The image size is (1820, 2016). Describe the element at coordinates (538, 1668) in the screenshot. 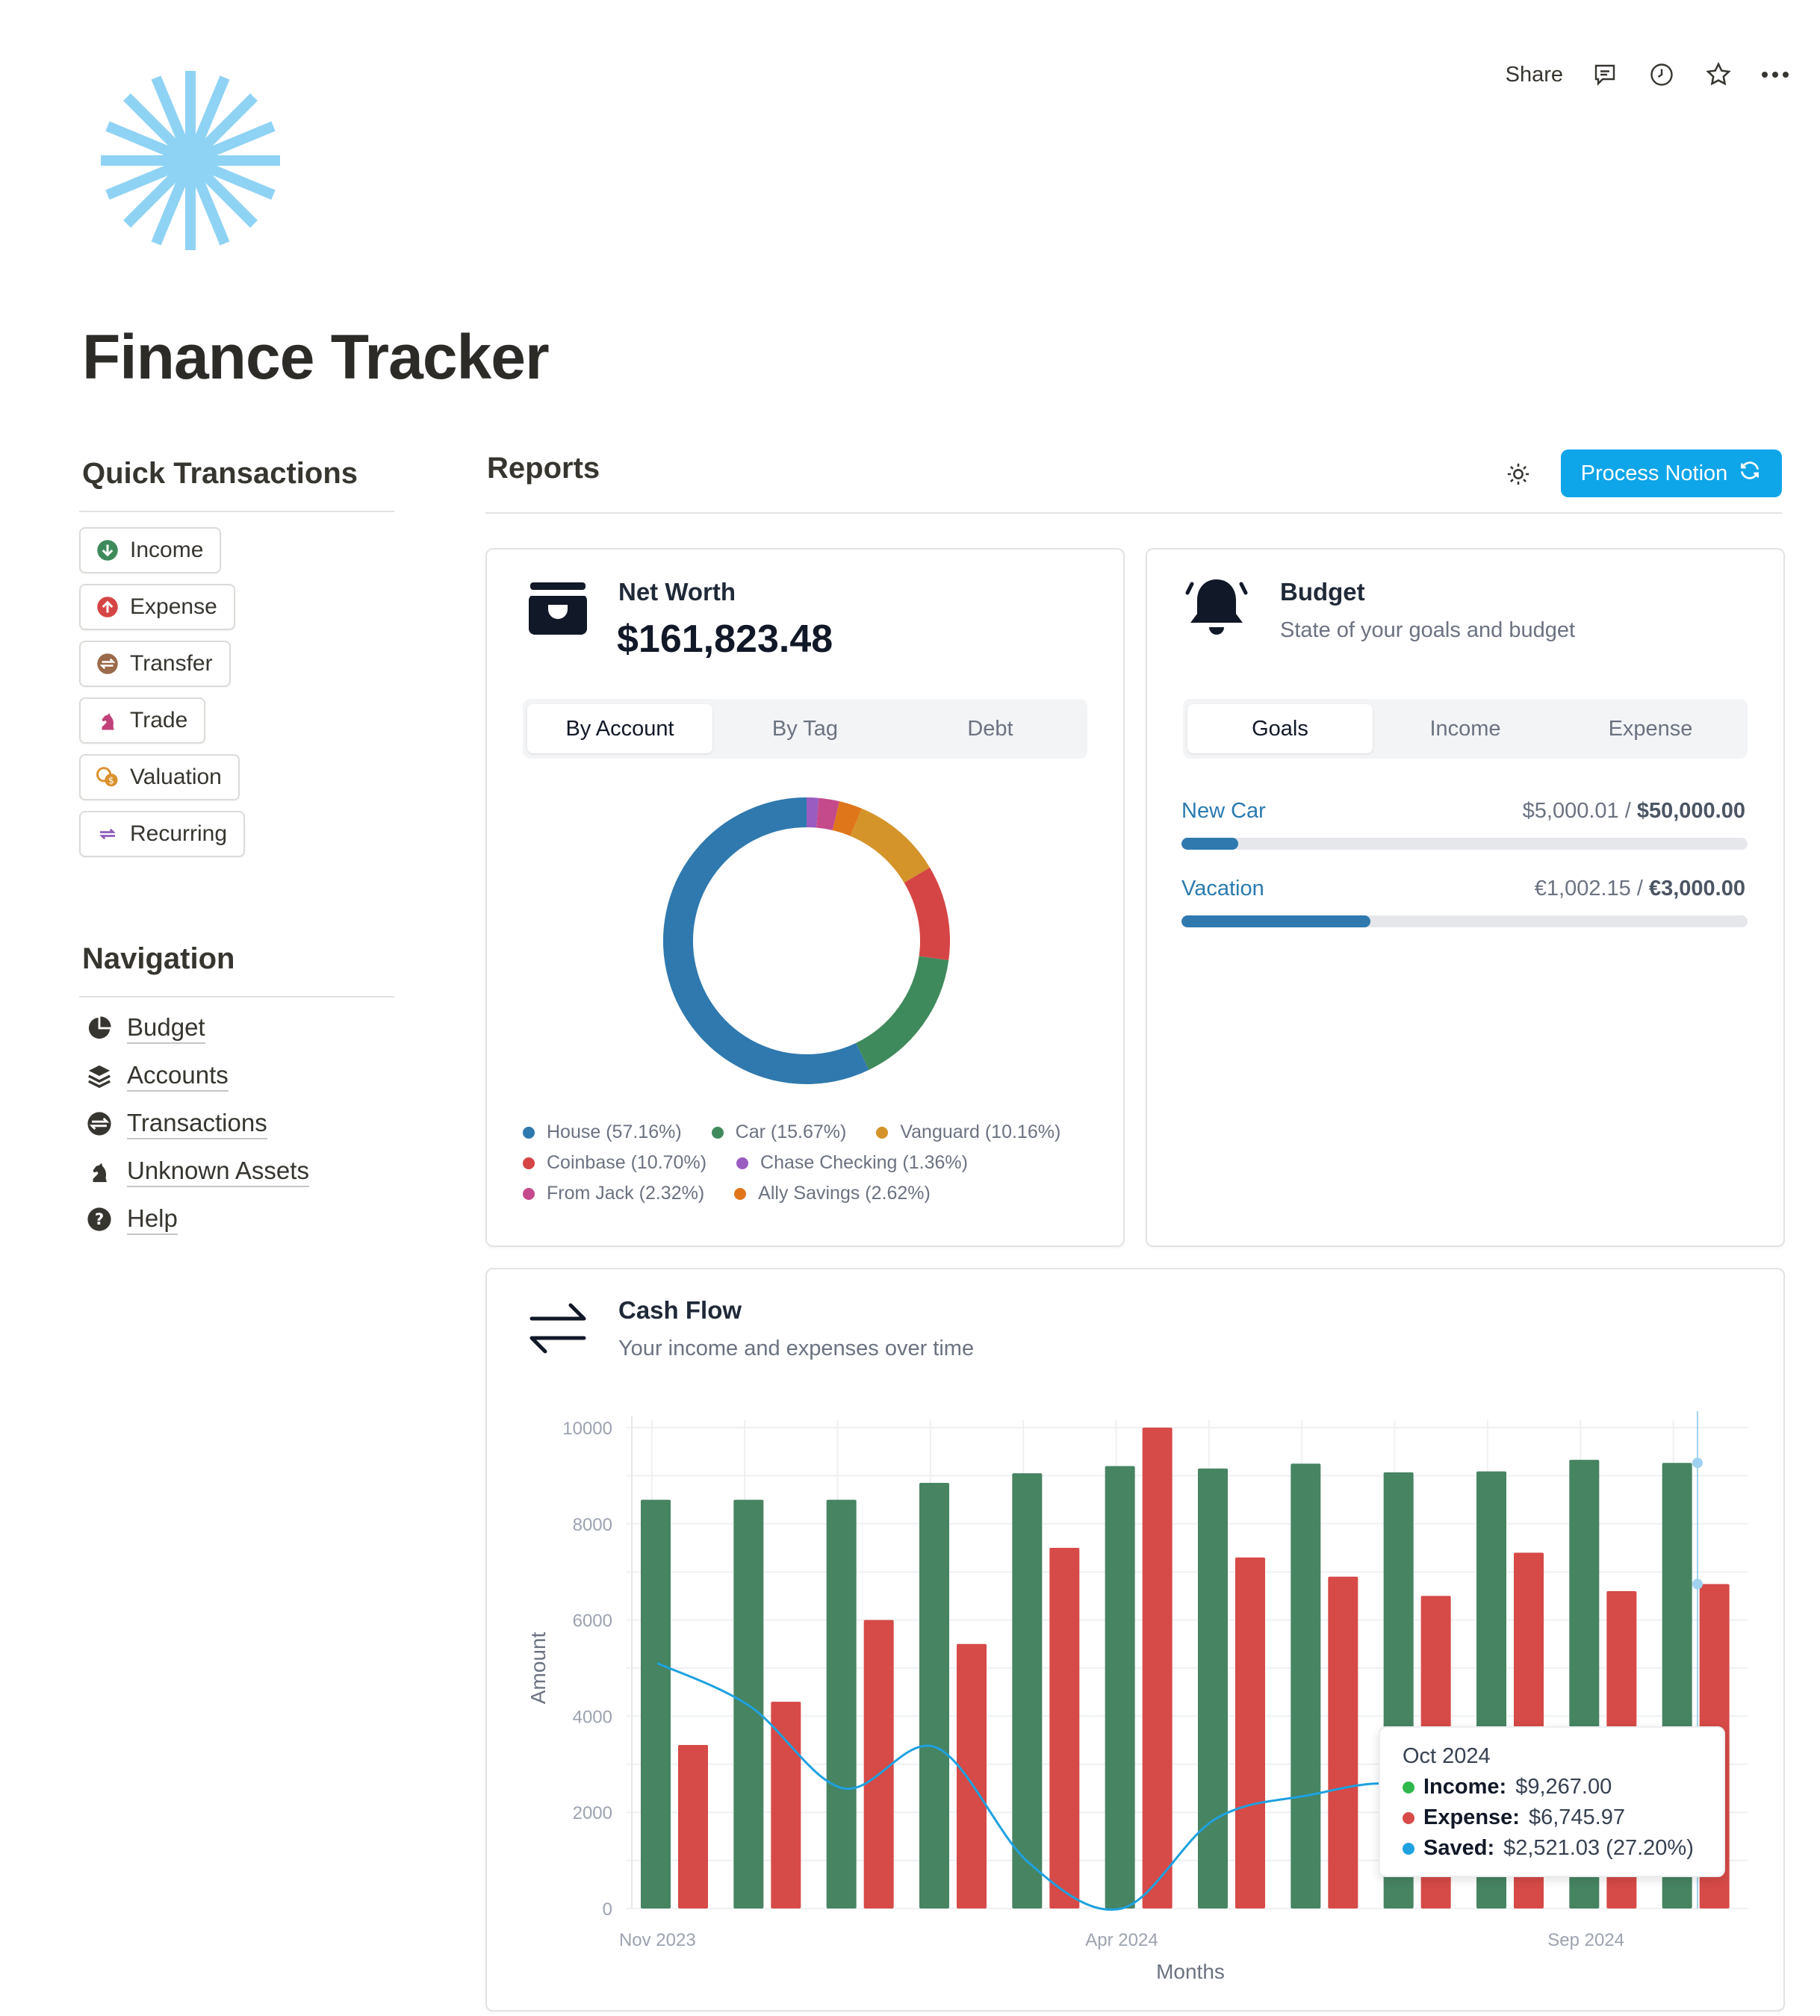

I see `y-axis-title: Amount` at that location.